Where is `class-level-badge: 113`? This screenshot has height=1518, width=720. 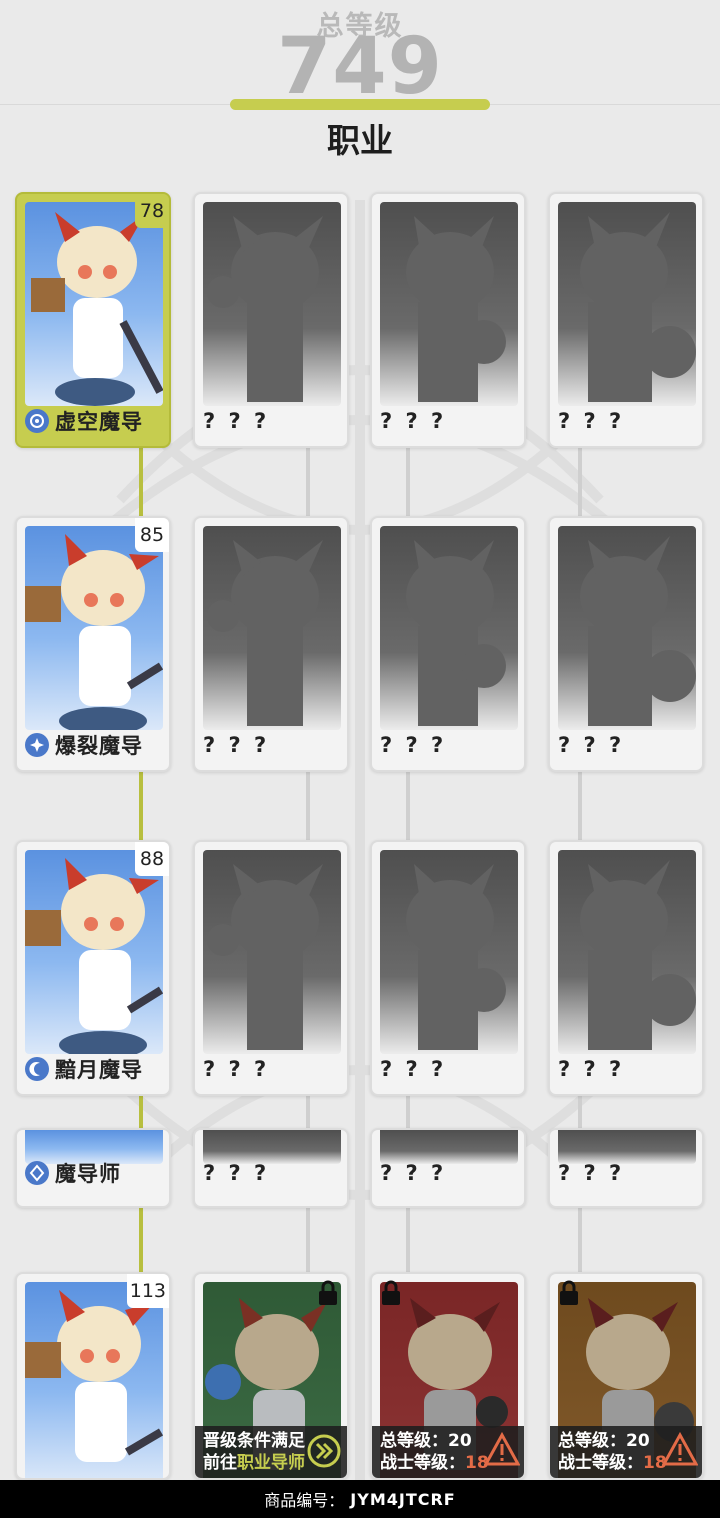
class-level-badge: 113 is located at coordinates (147, 1291).